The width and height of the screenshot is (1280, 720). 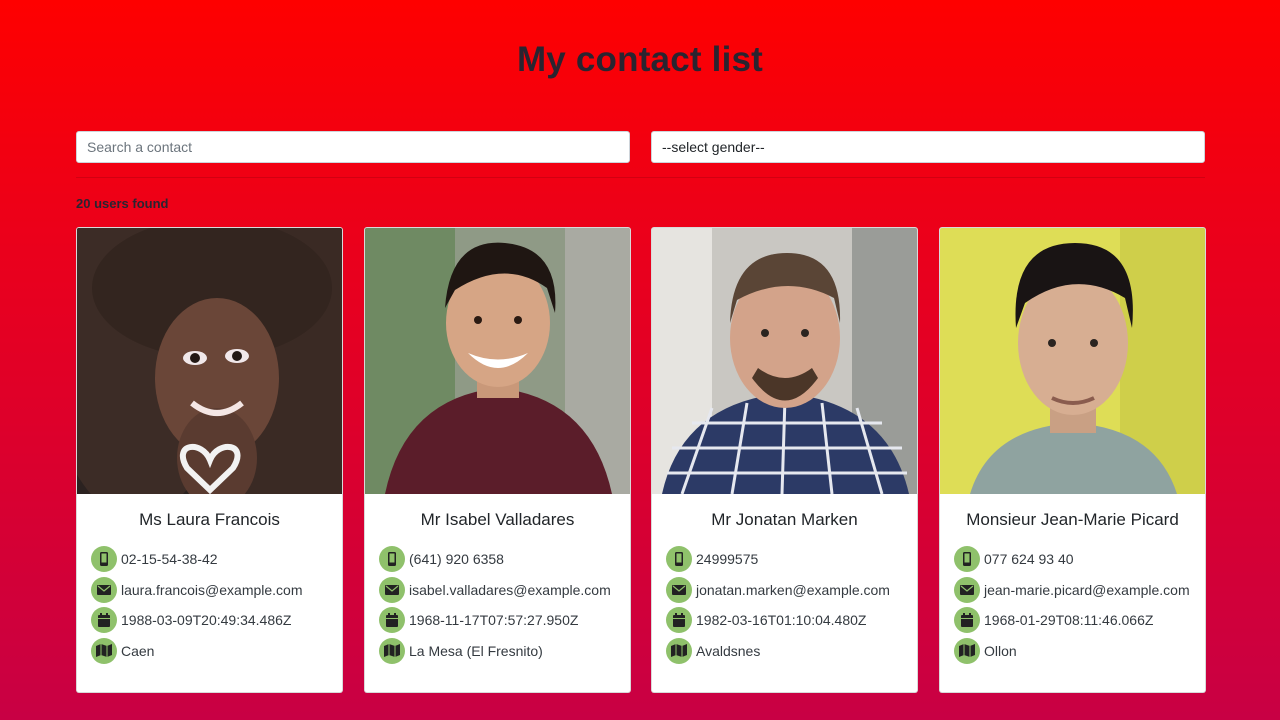 I want to click on contact-name: Mr Jonatan Marken, so click(x=784, y=519).